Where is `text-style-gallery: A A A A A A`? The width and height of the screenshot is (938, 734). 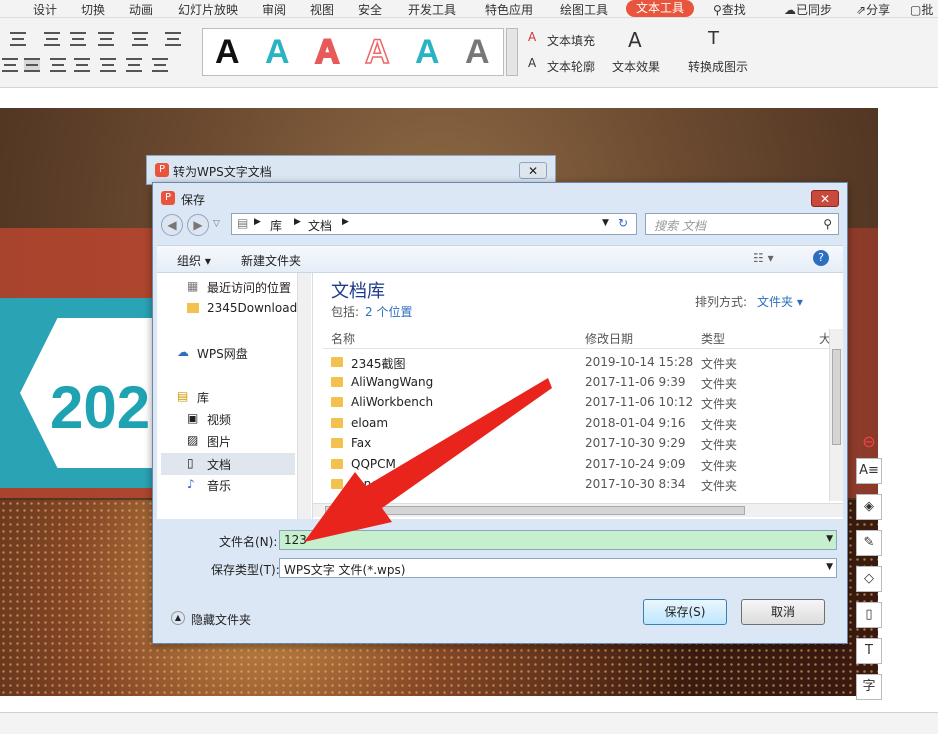
text-style-gallery: A A A A A A is located at coordinates (353, 52).